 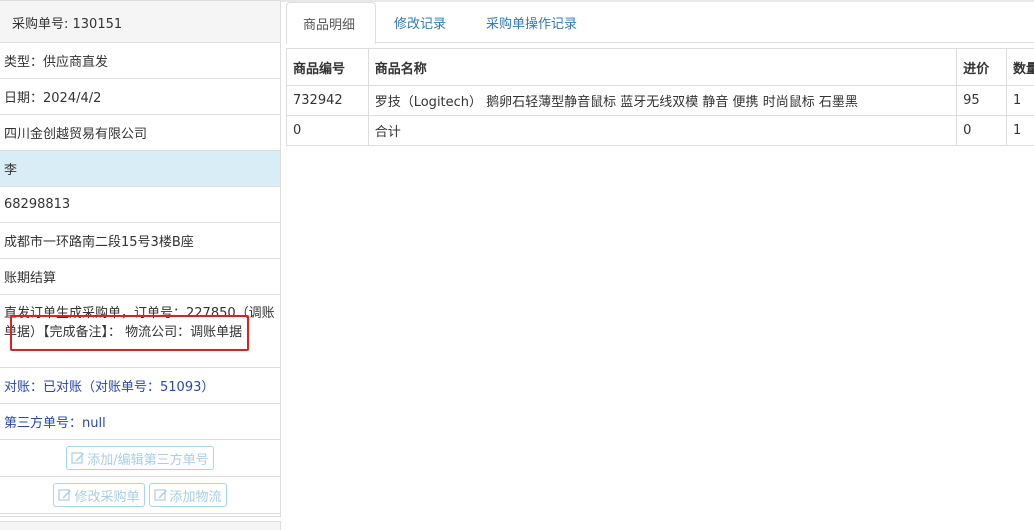 I want to click on tab-product-details: 商品明细, so click(x=331, y=23).